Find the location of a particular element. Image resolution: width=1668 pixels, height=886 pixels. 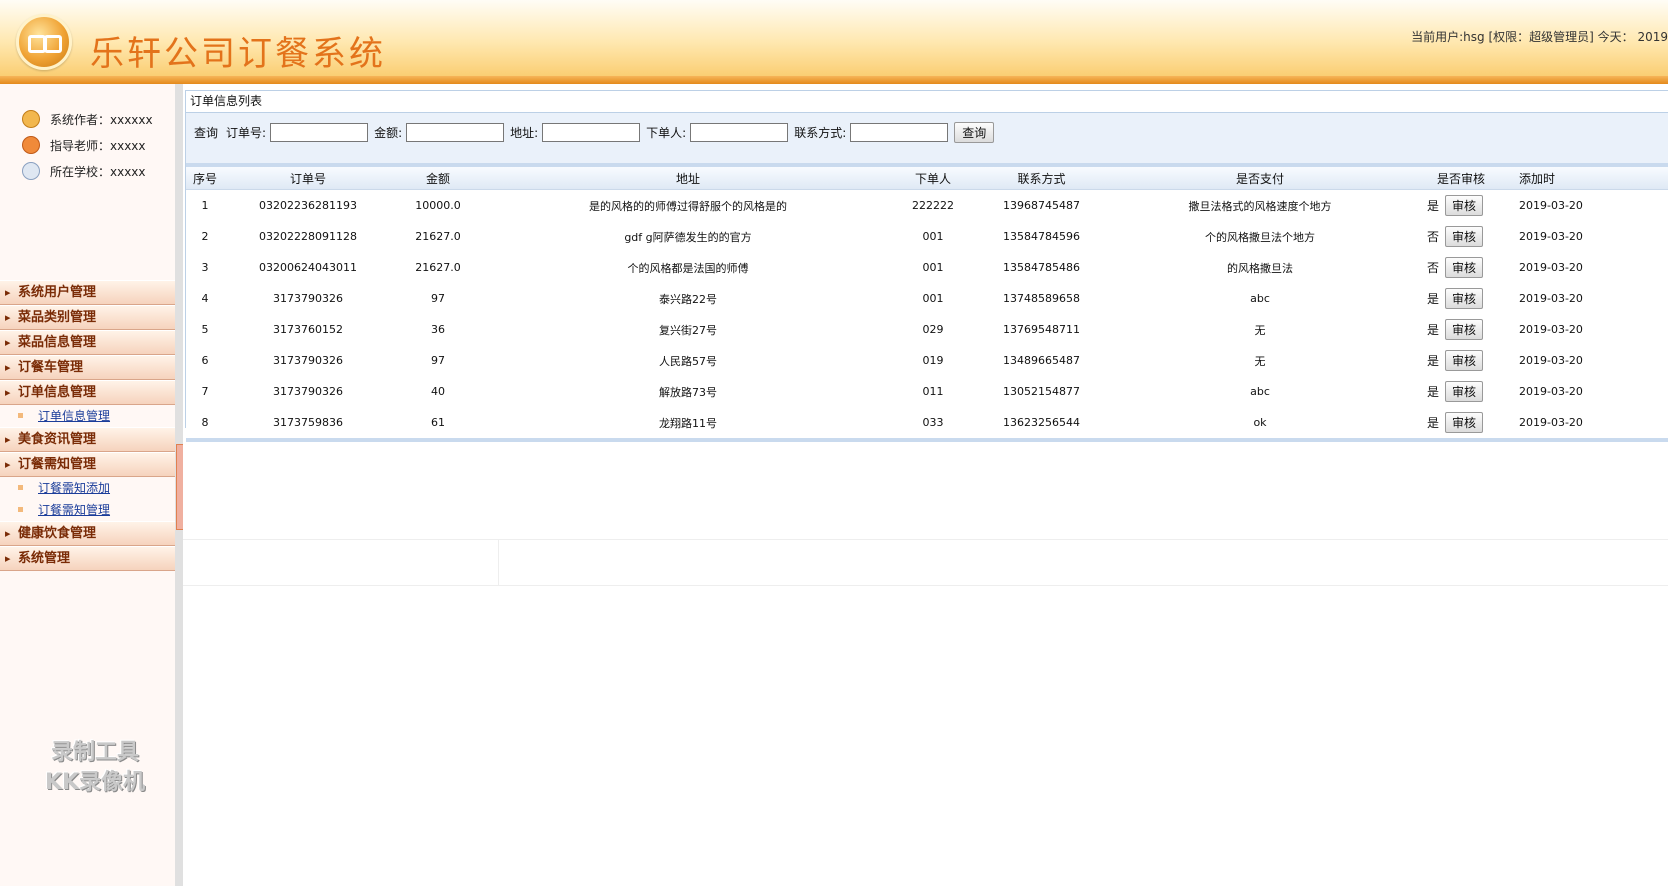

submenu-order-notice-manage: 订餐需知管理 is located at coordinates (87, 510).